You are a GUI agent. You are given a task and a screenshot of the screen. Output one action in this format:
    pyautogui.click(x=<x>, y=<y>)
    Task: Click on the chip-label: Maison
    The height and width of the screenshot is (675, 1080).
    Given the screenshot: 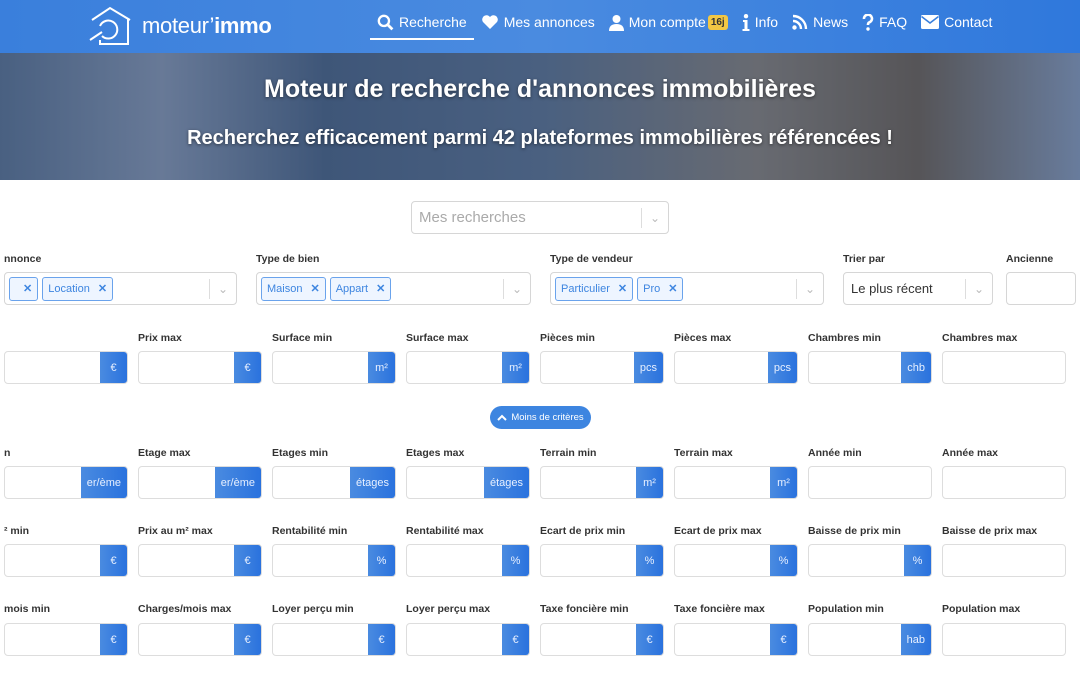 What is the action you would take?
    pyautogui.click(x=285, y=288)
    